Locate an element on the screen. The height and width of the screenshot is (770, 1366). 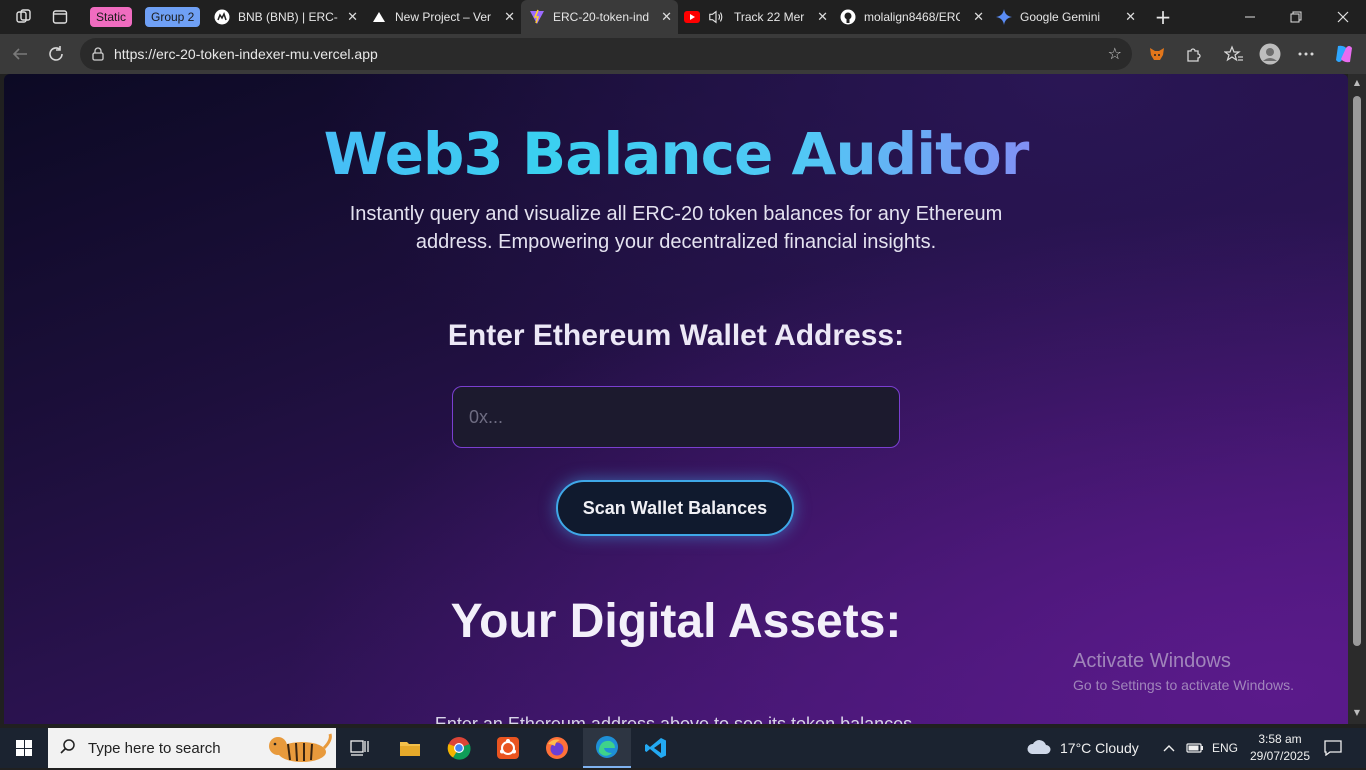
tab-gemini: Google Gemini ✕ is located at coordinates (1069, 17).